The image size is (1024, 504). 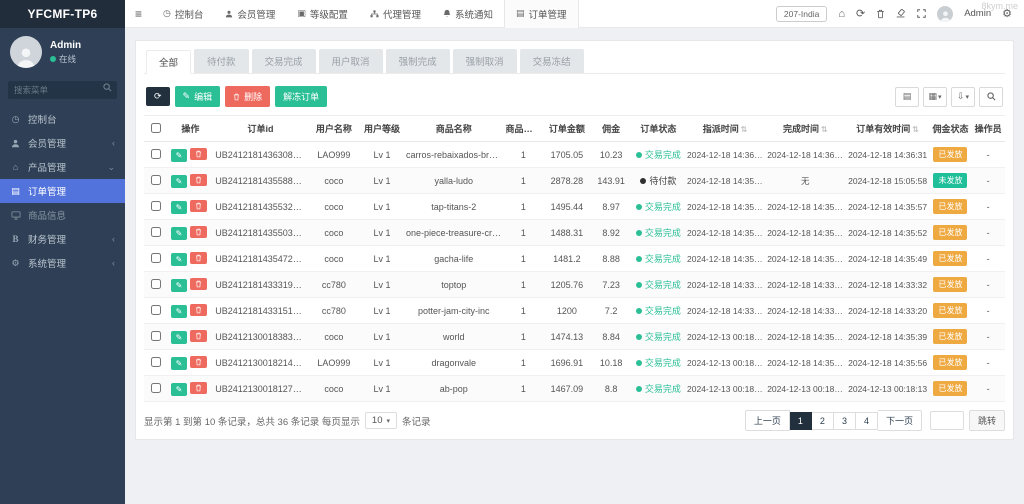 What do you see at coordinates (887, 128) in the screenshot?
I see `col-valid-time: 订单有效时间 ⇅` at bounding box center [887, 128].